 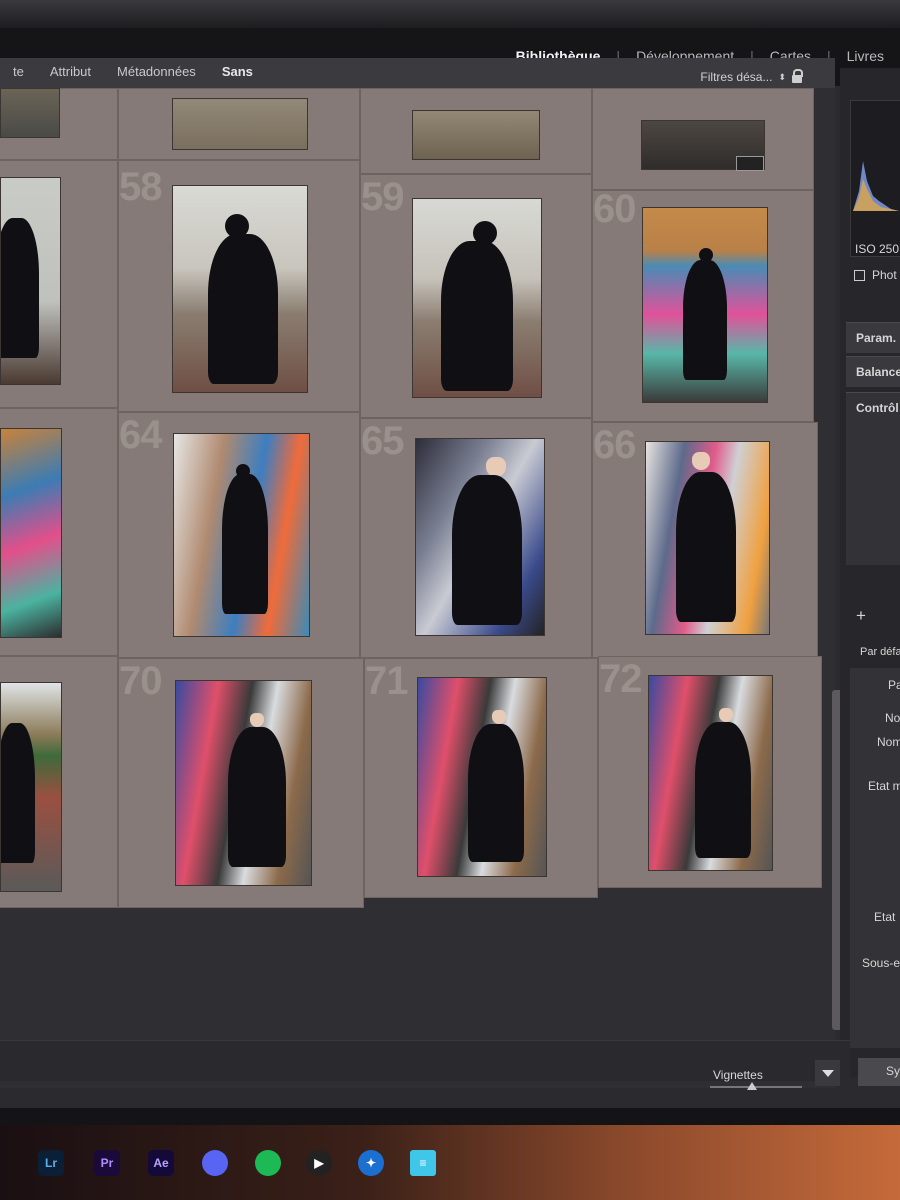 I want to click on thumbnails-label: Vignettes, so click(x=738, y=1075).